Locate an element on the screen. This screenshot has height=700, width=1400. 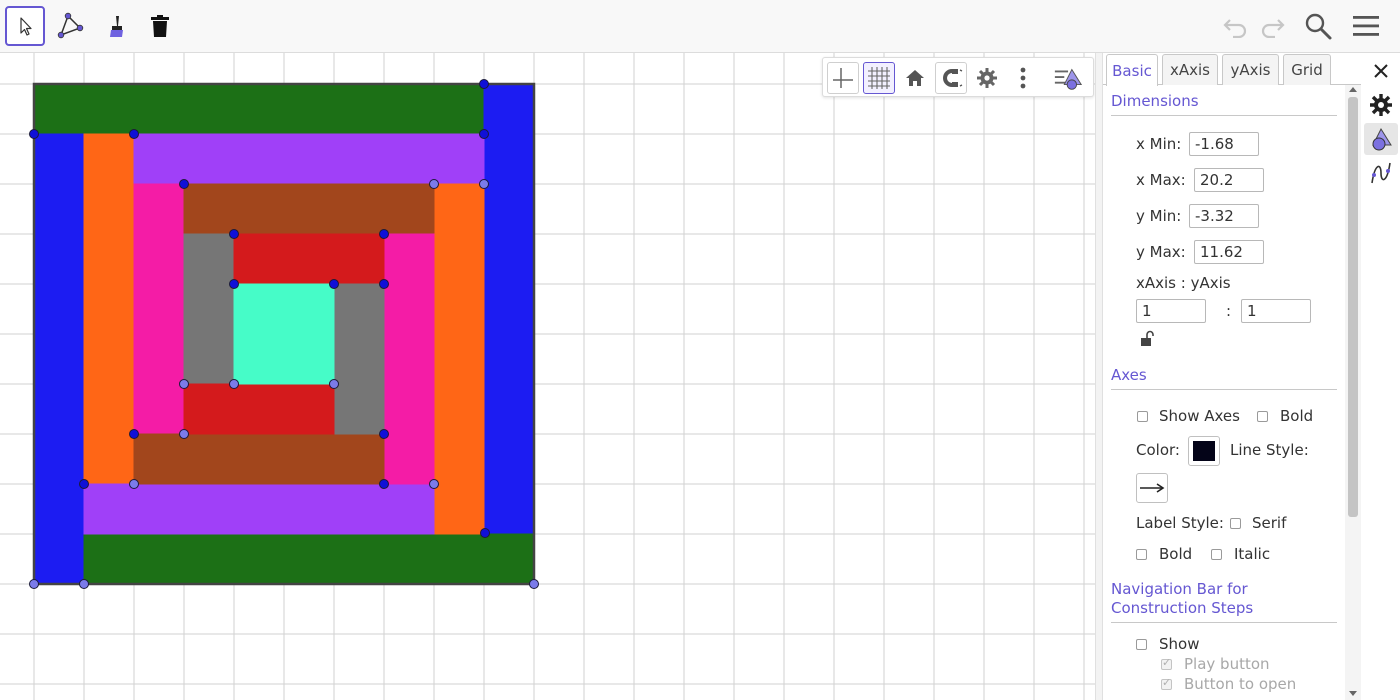
line-style-button is located at coordinates (1152, 488).